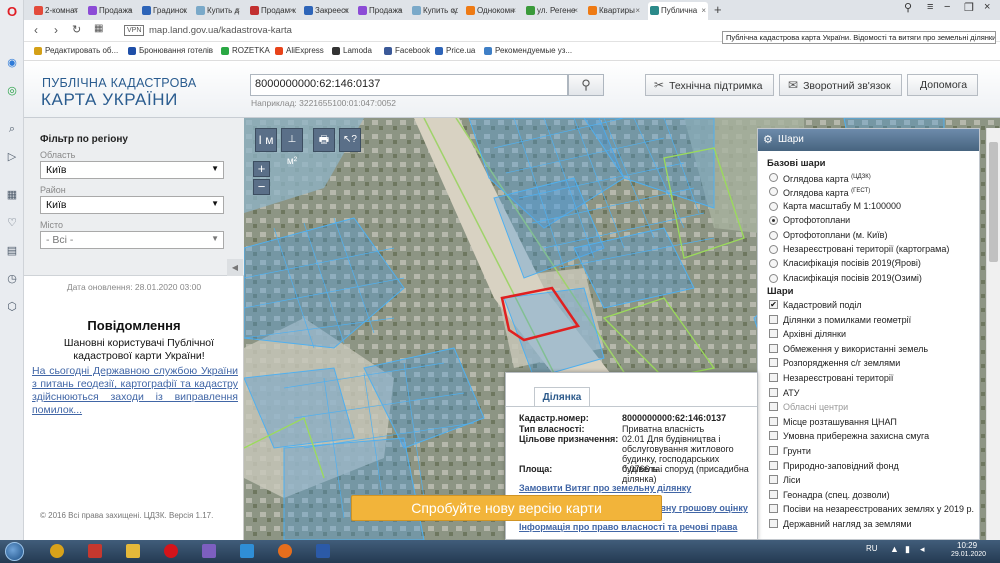 This screenshot has width=1000, height=563. What do you see at coordinates (292, 147) in the screenshot?
I see `measure-area-button: ⊥ м²` at bounding box center [292, 147].